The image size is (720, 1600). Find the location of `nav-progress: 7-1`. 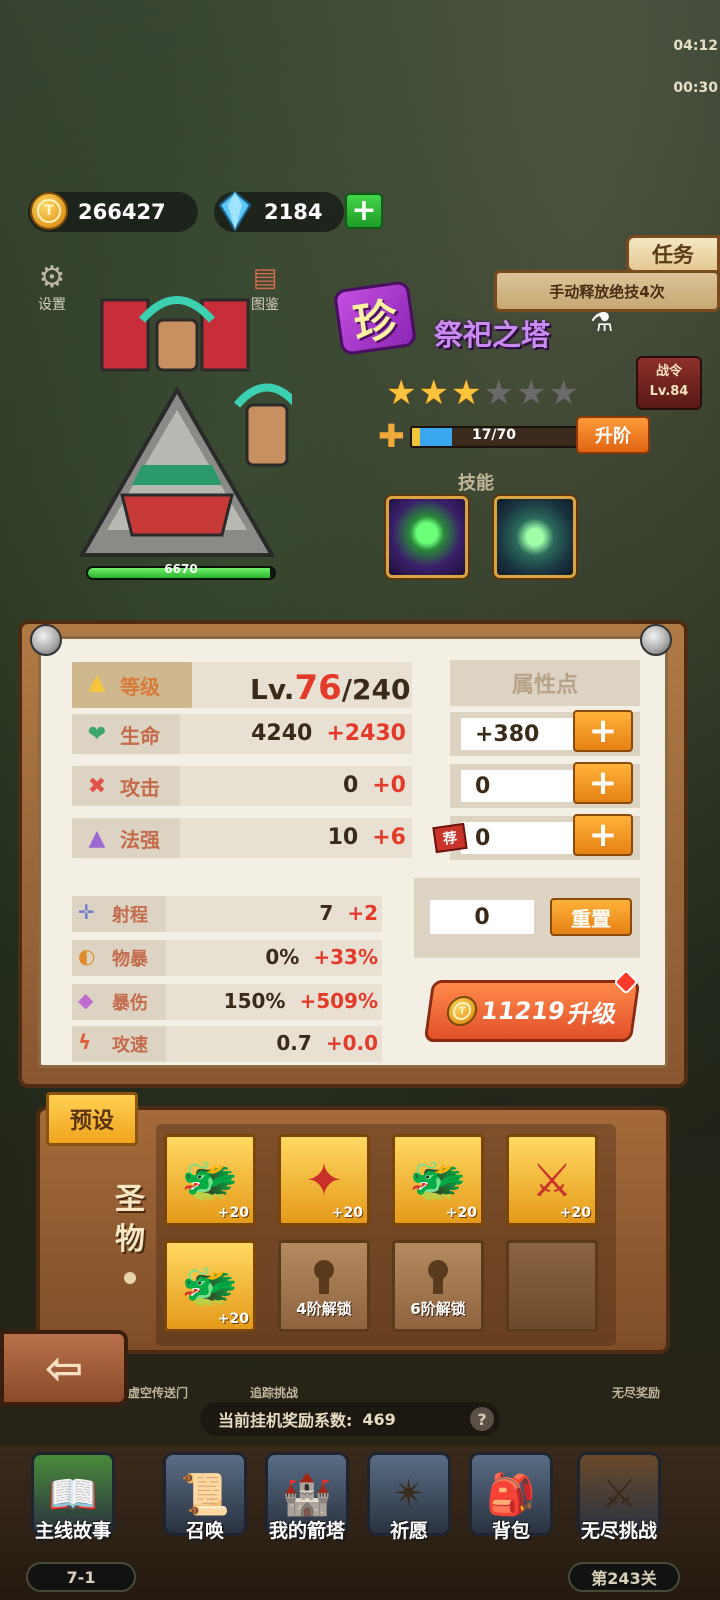

nav-progress: 7-1 is located at coordinates (81, 1577).